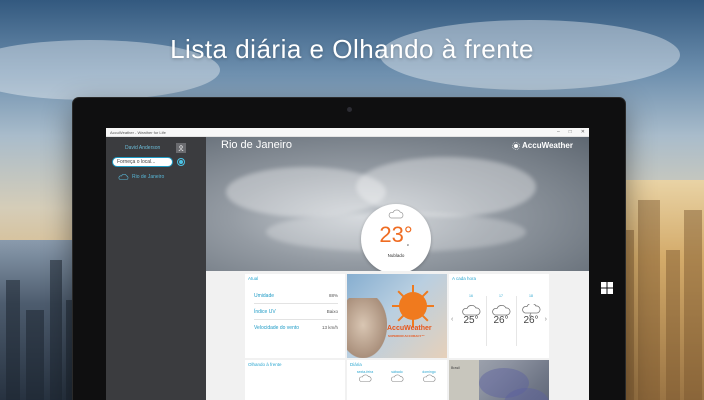 The image size is (704, 400). Describe the element at coordinates (396, 255) in the screenshot. I see `condition-text: Nublado` at that location.